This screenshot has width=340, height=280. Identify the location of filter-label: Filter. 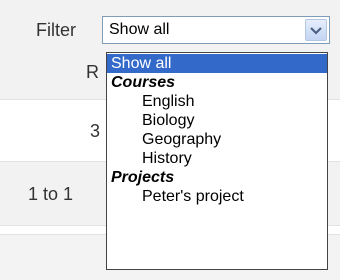
(56, 30).